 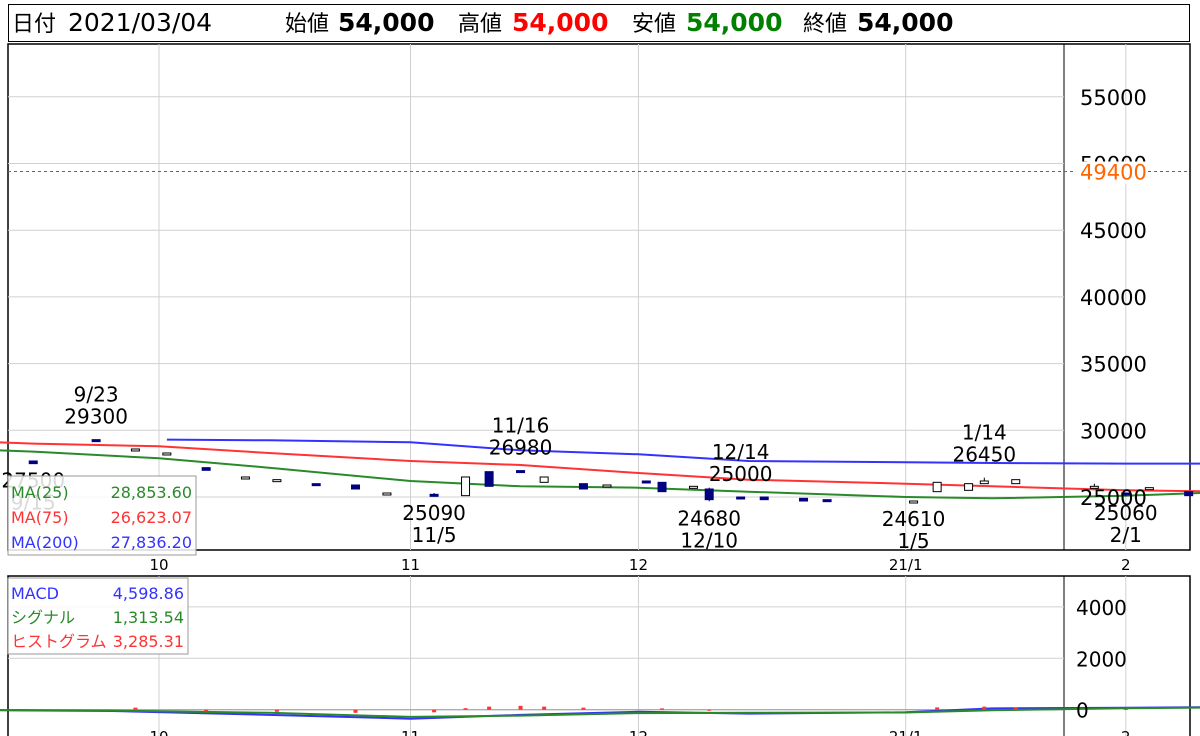 I want to click on x-tick-label: 2, so click(x=1126, y=565).